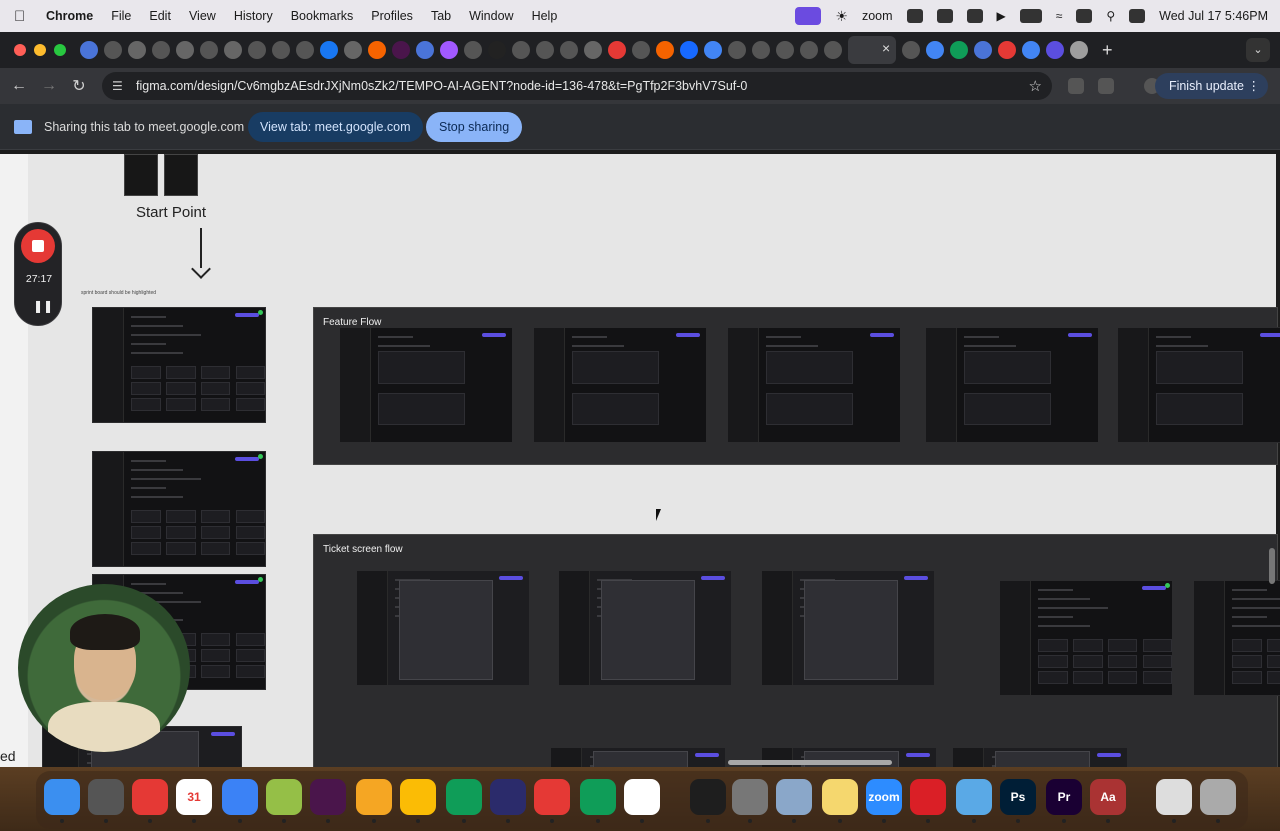 The width and height of the screenshot is (1280, 831). Describe the element at coordinates (1106, 86) in the screenshot. I see `extensions-puzzle-icon` at that location.